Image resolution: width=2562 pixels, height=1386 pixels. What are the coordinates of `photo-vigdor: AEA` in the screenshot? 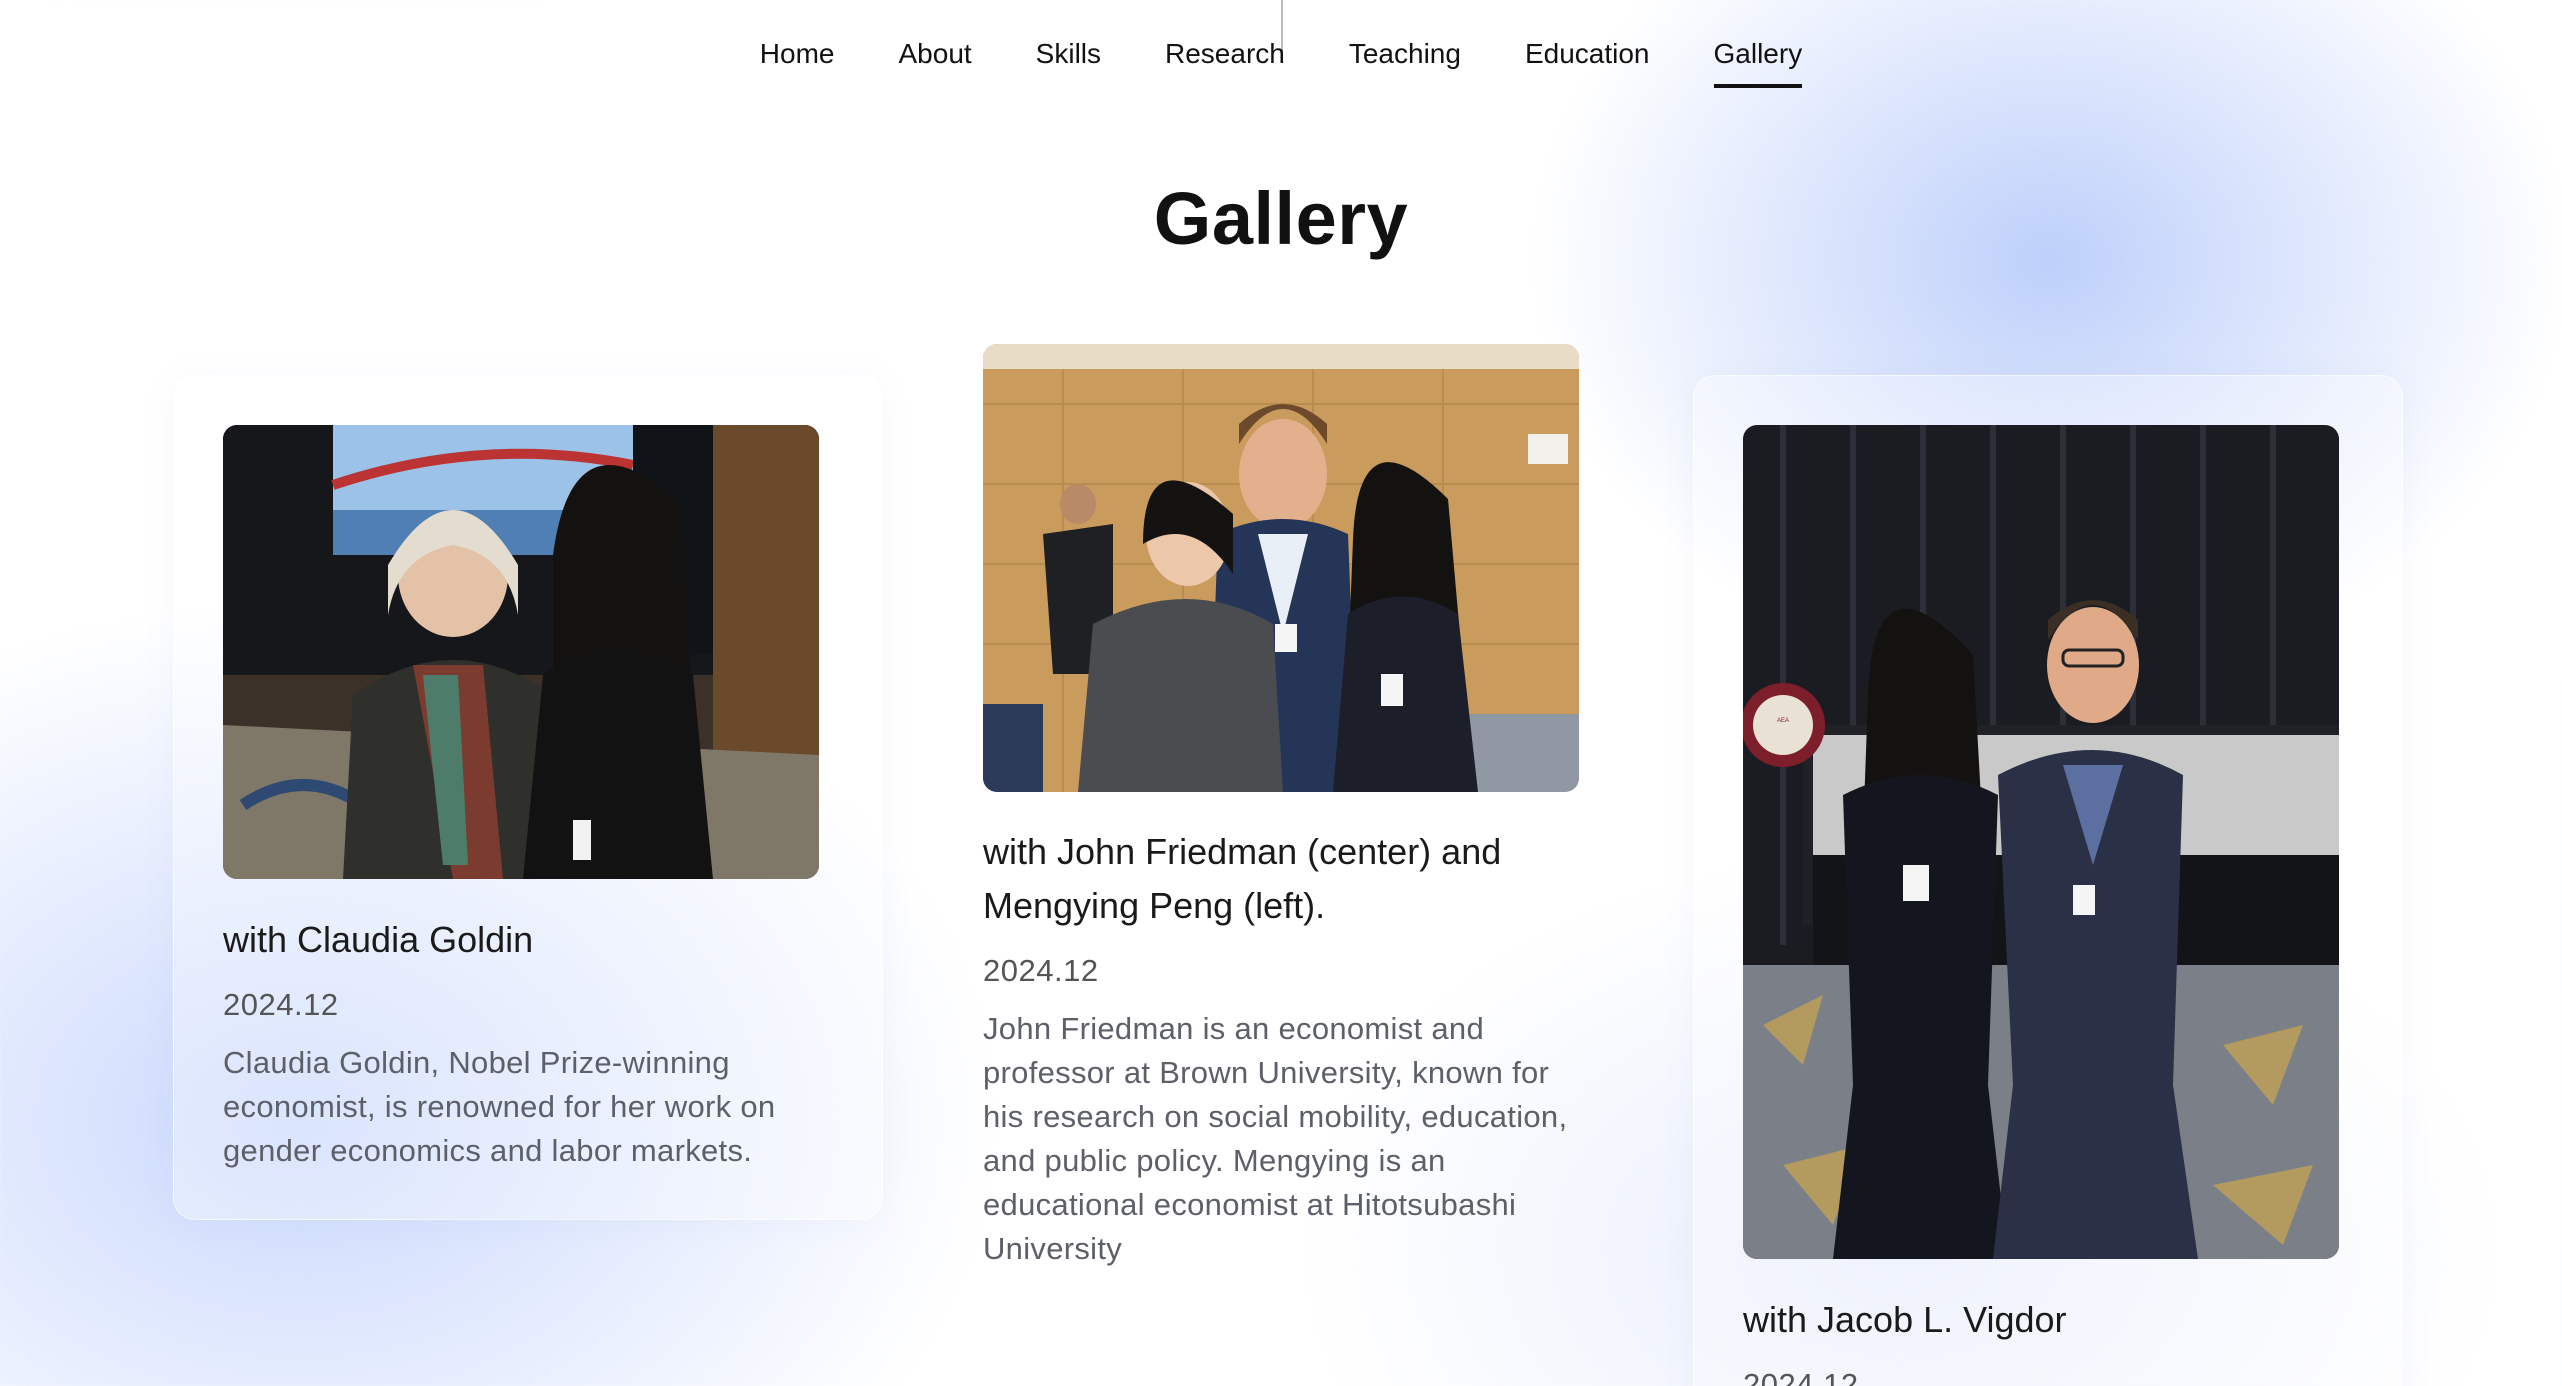 It's located at (2041, 842).